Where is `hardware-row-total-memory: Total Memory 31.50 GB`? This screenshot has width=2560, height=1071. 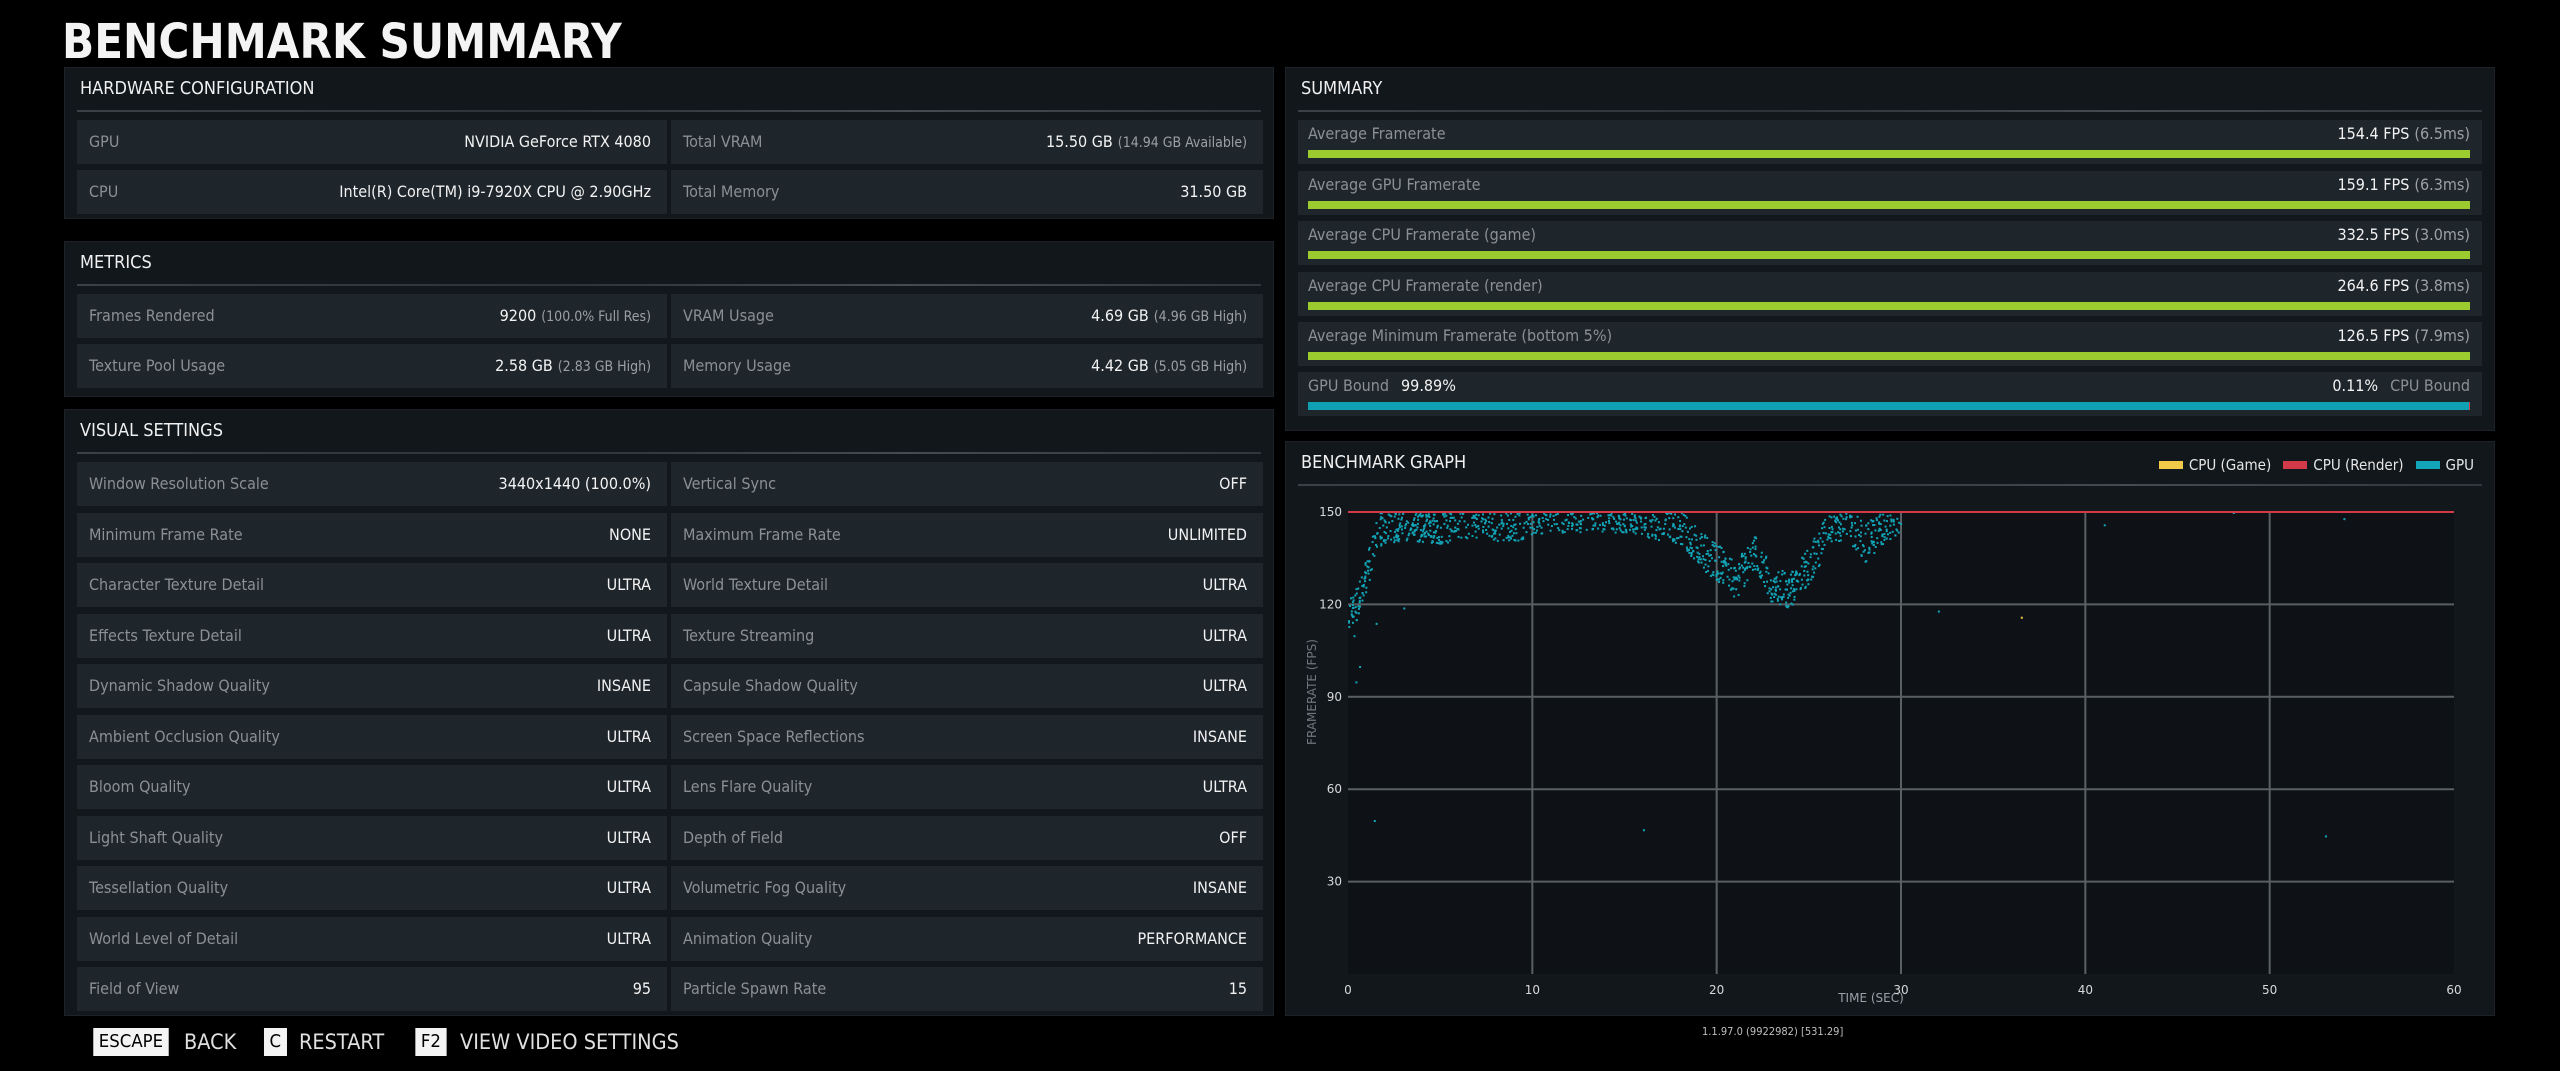
hardware-row-total-memory: Total Memory 31.50 GB is located at coordinates (967, 192).